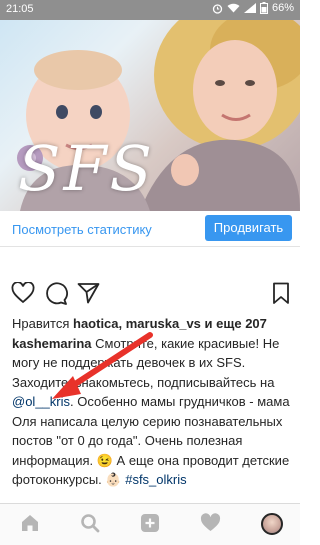 This screenshot has height=545, width=320. I want to click on battery-percent: 66%, so click(282, 8).